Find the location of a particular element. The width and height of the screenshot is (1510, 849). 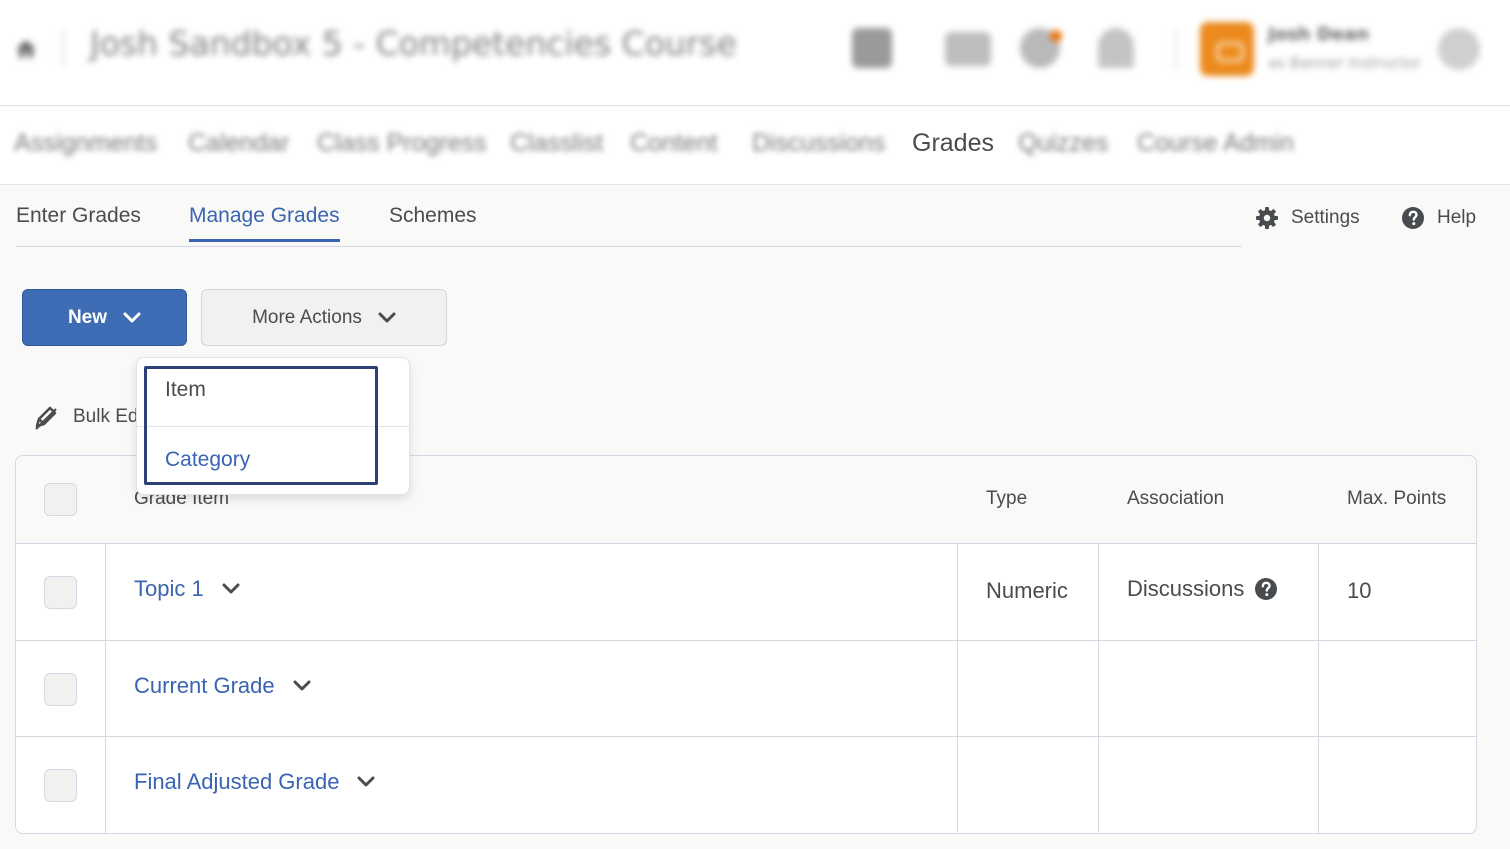

association-label: Discussions is located at coordinates (1186, 588).